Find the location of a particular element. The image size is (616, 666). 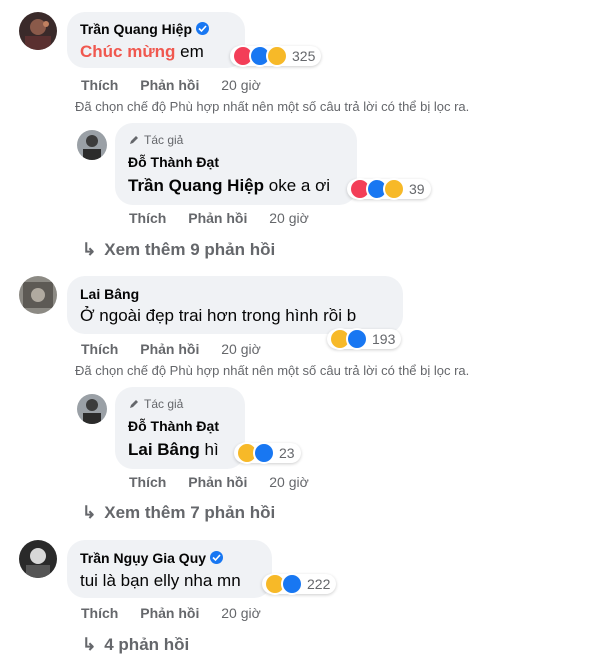

reaction-summary: 222 is located at coordinates (299, 584).